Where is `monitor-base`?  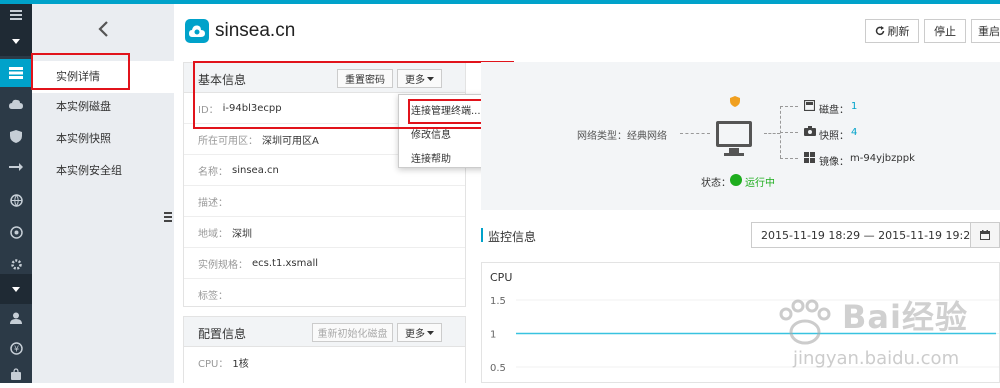
monitor-base is located at coordinates (734, 154).